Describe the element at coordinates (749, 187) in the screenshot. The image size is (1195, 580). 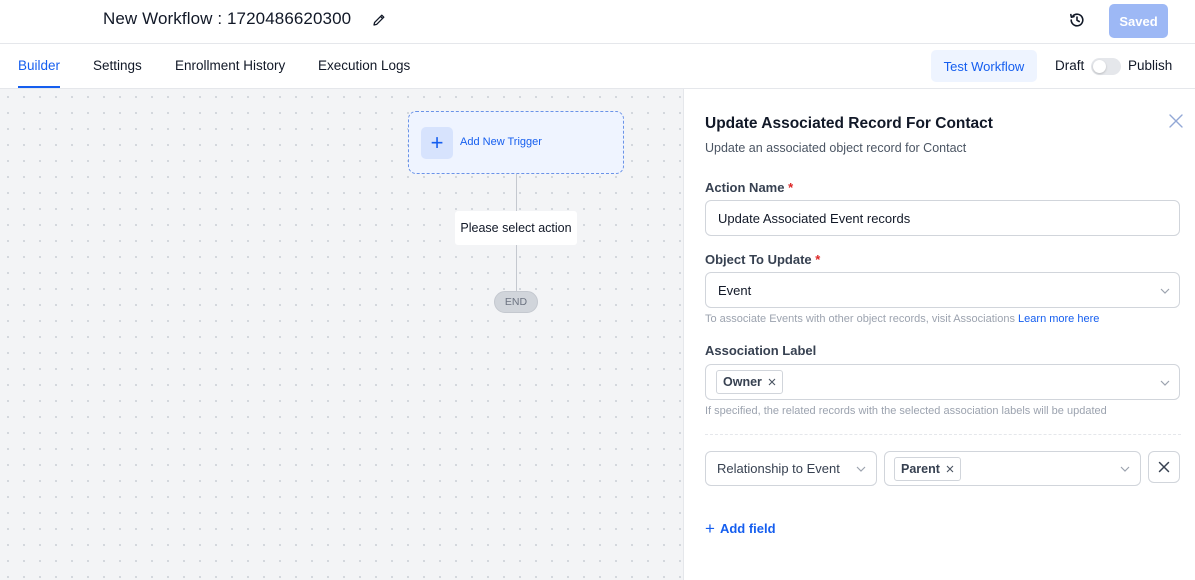
I see `action-name-label: Action Name *` at that location.